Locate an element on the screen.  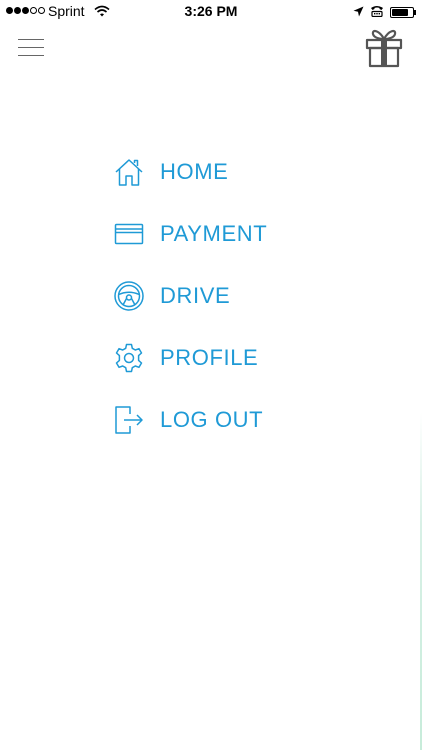
menu-item-payment: PAYMENT is located at coordinates (189, 234).